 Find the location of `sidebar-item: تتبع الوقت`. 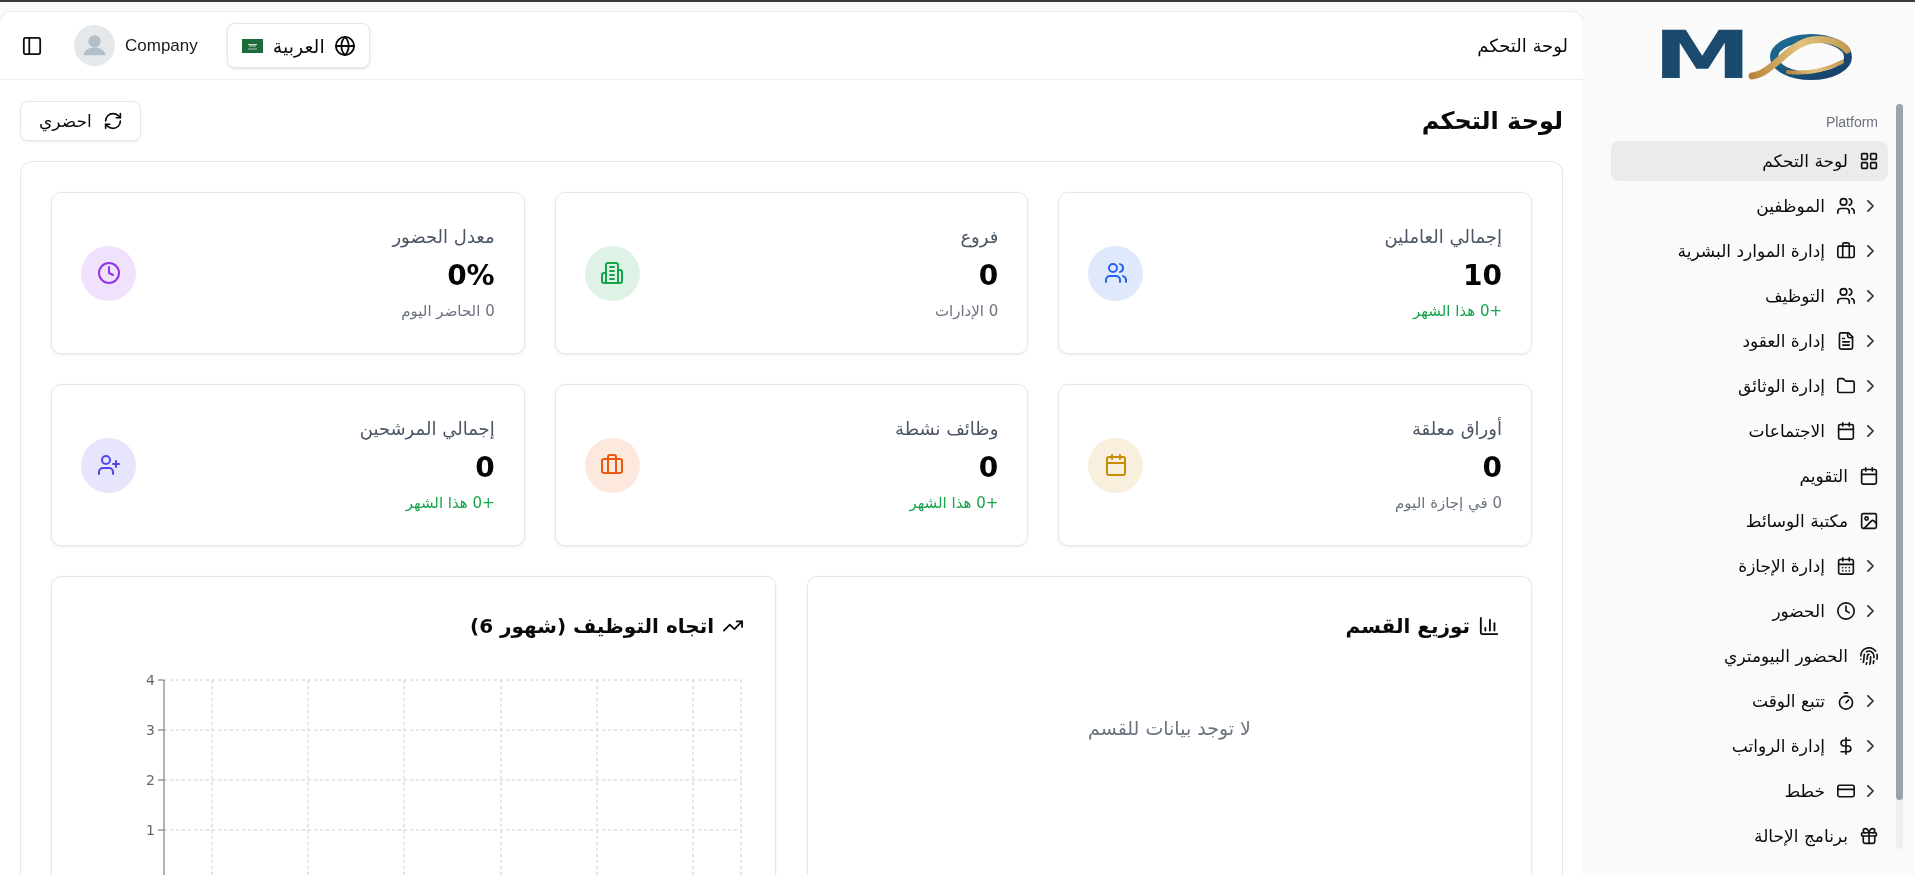

sidebar-item: تتبع الوقت is located at coordinates (1749, 701).